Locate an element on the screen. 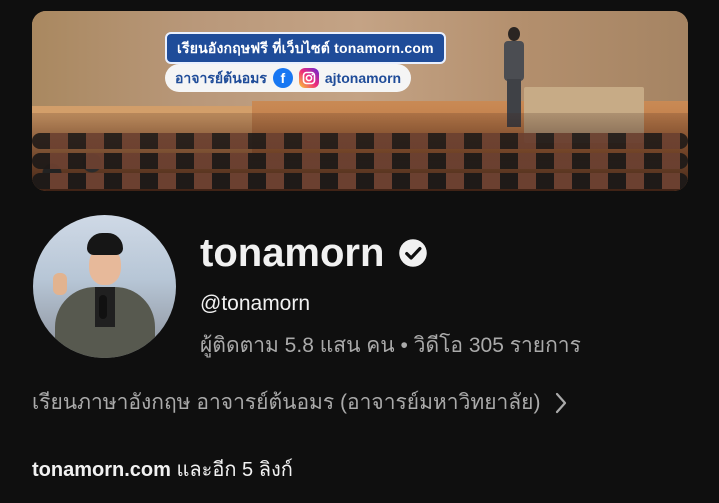 The height and width of the screenshot is (503, 719). channel-links: tonamorn.com และอีก 5 ลิงก์ is located at coordinates (162, 469).